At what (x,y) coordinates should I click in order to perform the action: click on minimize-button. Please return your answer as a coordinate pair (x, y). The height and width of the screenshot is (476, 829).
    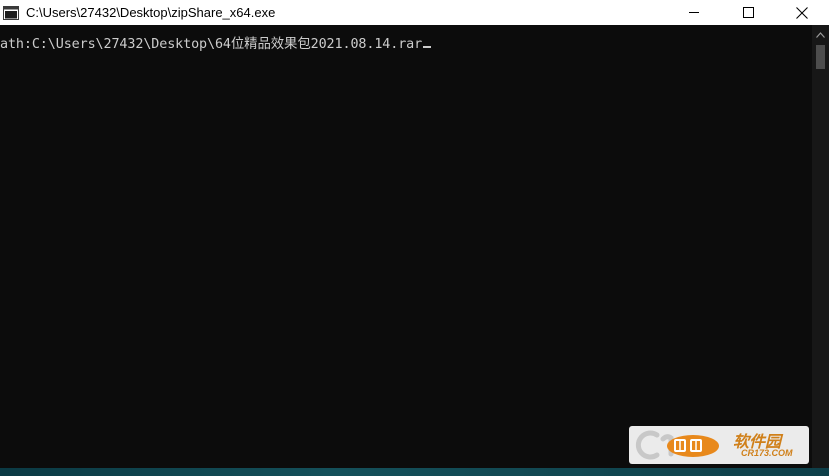
    Looking at the image, I should click on (694, 12).